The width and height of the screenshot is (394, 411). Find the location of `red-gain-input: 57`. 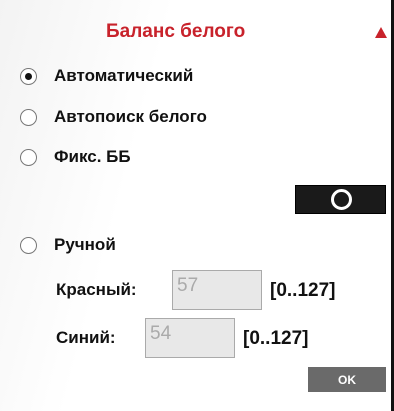

red-gain-input: 57 is located at coordinates (217, 290).